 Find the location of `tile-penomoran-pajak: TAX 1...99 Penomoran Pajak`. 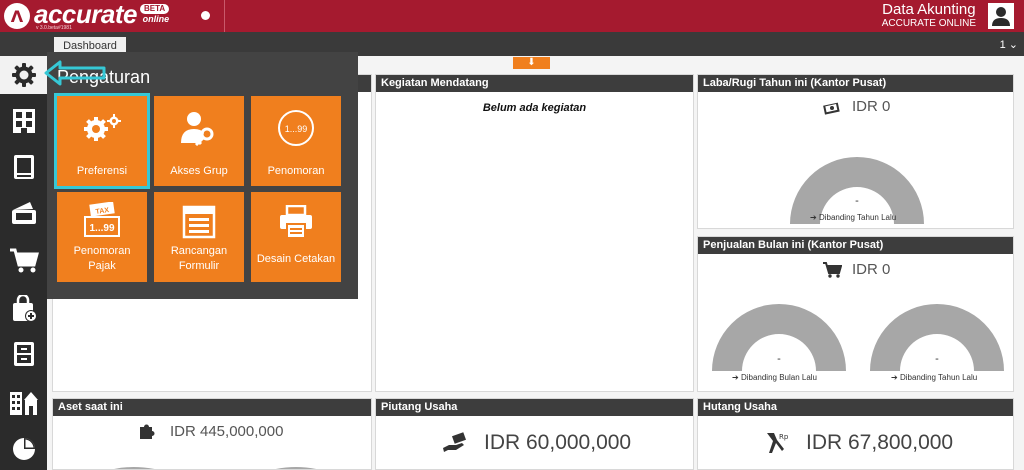

tile-penomoran-pajak: TAX 1...99 Penomoran Pajak is located at coordinates (102, 237).